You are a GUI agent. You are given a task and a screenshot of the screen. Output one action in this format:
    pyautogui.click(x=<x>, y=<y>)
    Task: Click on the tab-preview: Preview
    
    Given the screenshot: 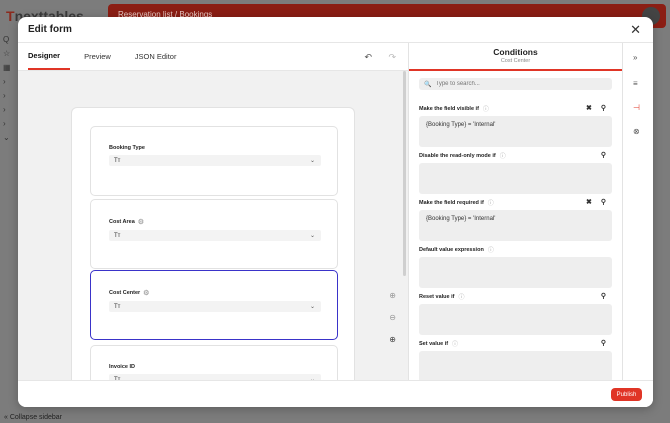 What is the action you would take?
    pyautogui.click(x=102, y=61)
    